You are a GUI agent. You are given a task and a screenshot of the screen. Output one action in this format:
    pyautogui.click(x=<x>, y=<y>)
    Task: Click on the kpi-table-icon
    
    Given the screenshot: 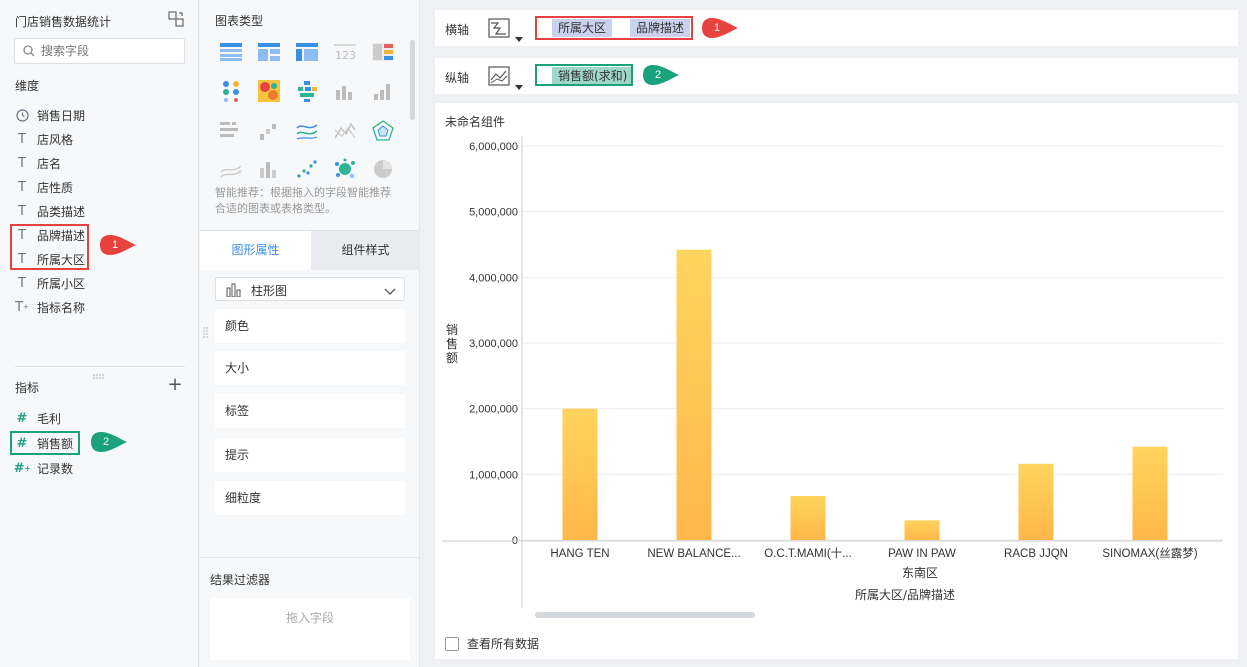 What is the action you would take?
    pyautogui.click(x=385, y=55)
    